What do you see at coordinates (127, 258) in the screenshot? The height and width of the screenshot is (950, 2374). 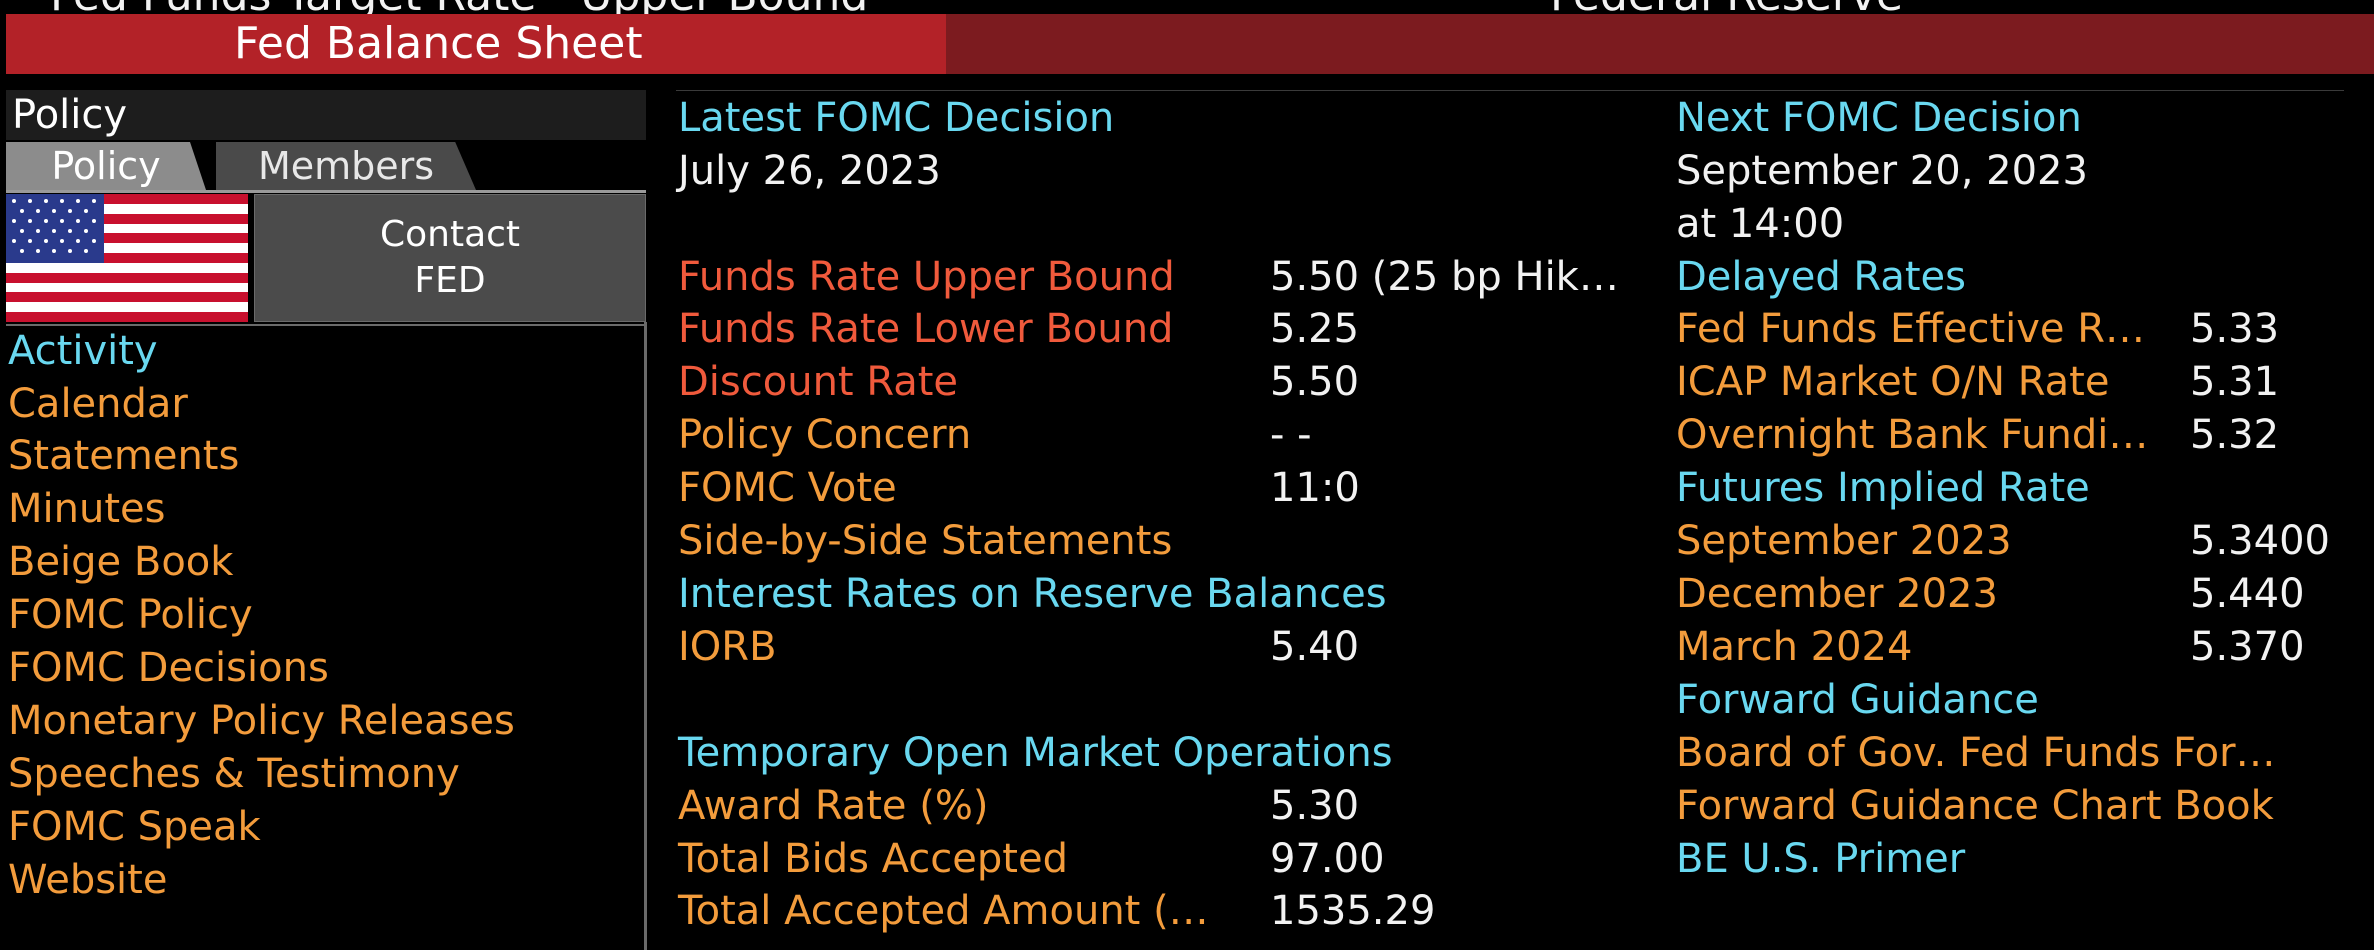 I see `us-flag-icon` at bounding box center [127, 258].